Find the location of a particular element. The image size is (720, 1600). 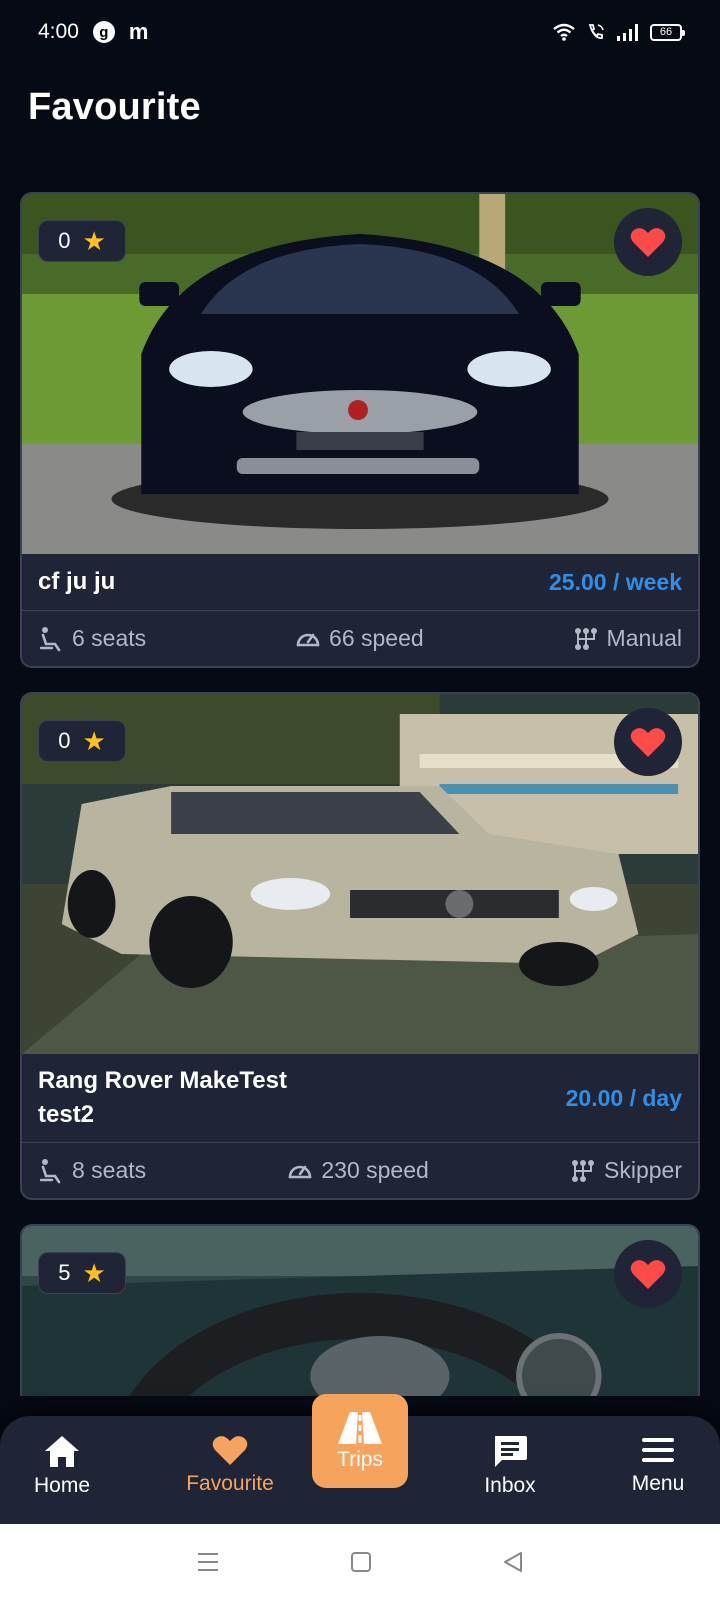

m-notification-icon: m is located at coordinates (138, 31).